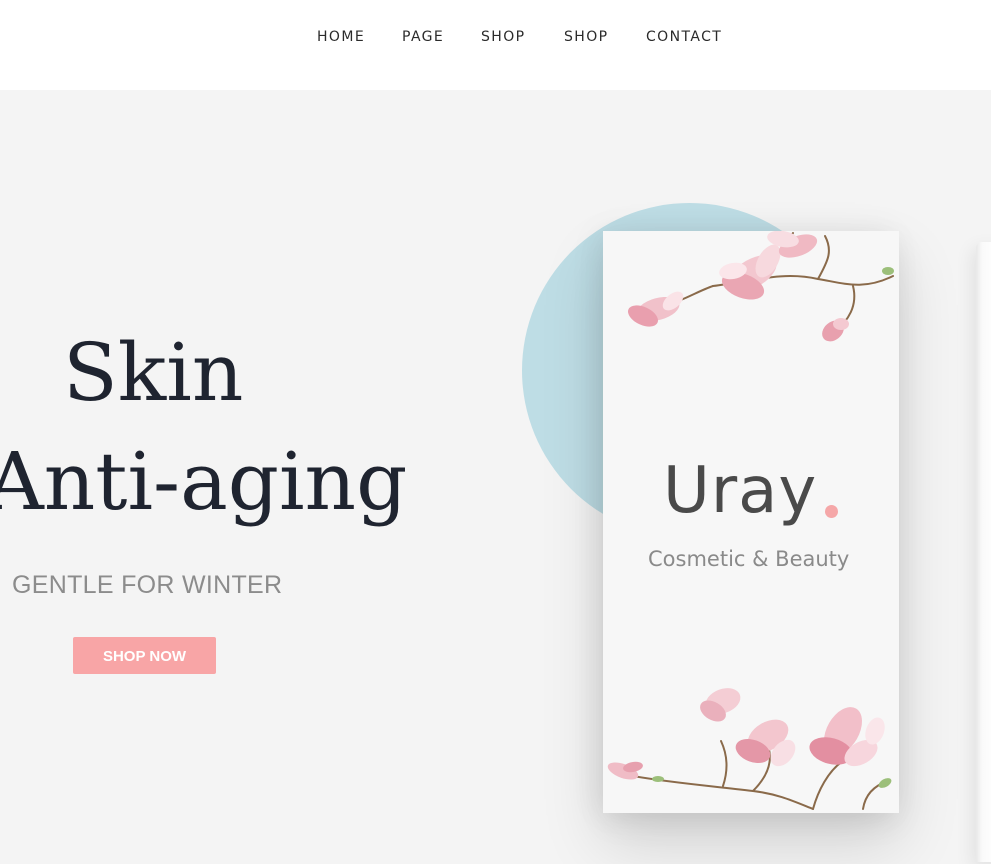  What do you see at coordinates (423, 37) in the screenshot?
I see `nav-item-page: PAGE` at bounding box center [423, 37].